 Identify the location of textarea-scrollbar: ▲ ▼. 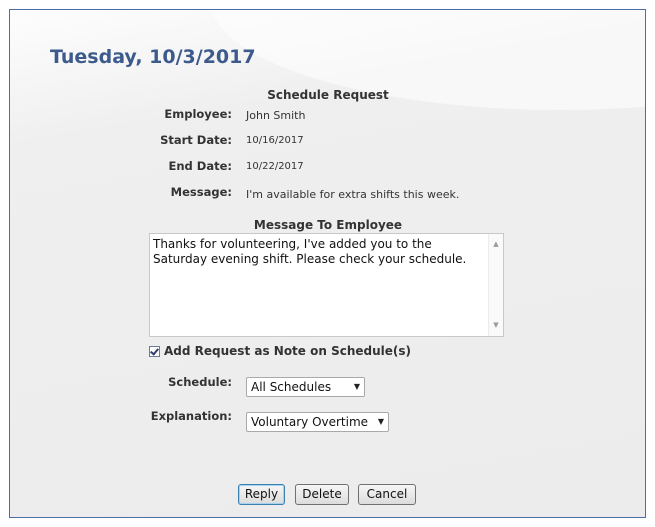
(495, 285).